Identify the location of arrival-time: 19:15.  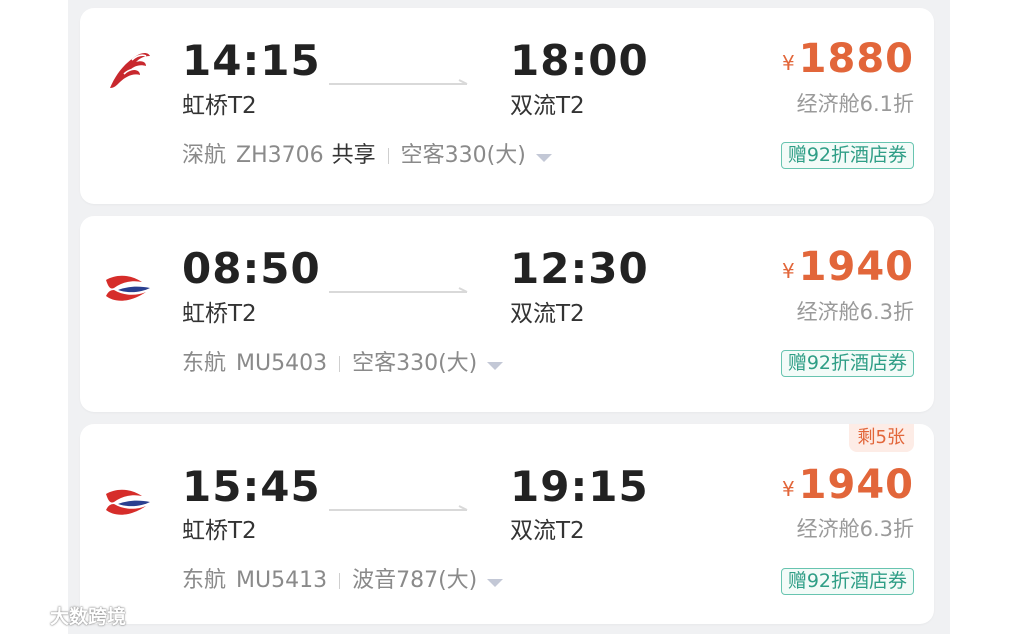
(579, 486).